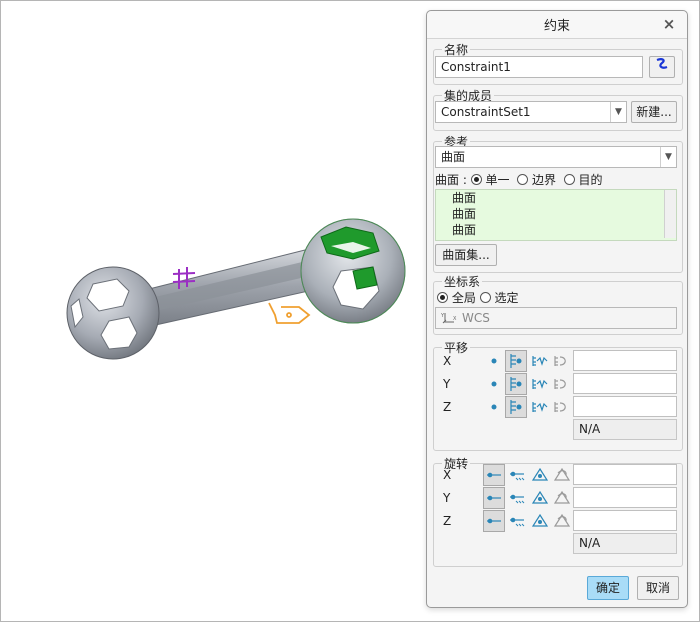  I want to click on enforced-rotation-y-icon, so click(562, 498).